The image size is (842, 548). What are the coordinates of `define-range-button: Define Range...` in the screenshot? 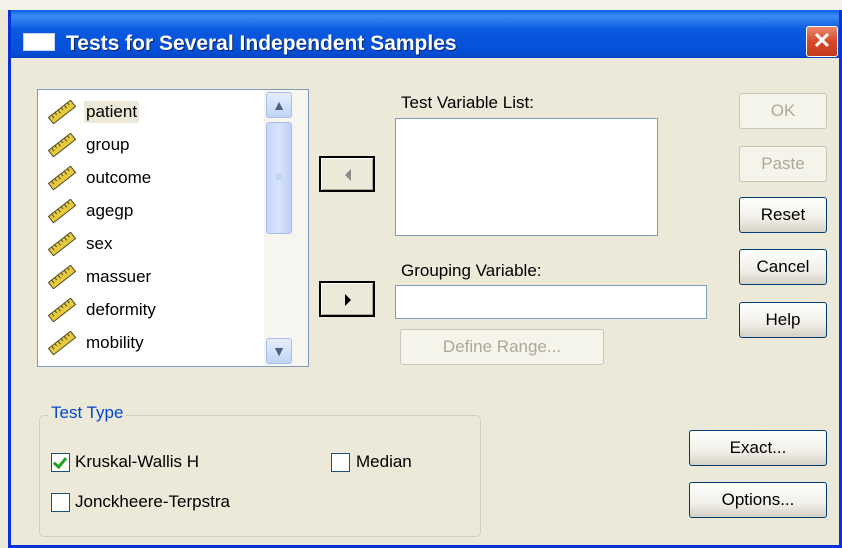 It's located at (502, 347).